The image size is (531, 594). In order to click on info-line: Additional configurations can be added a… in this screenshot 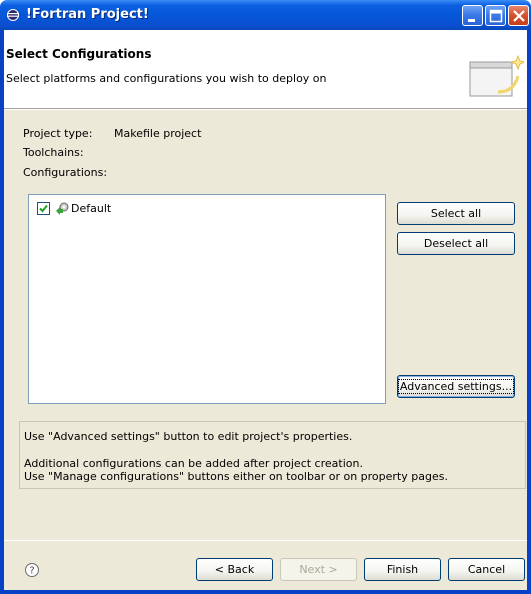, I will do `click(193, 463)`.